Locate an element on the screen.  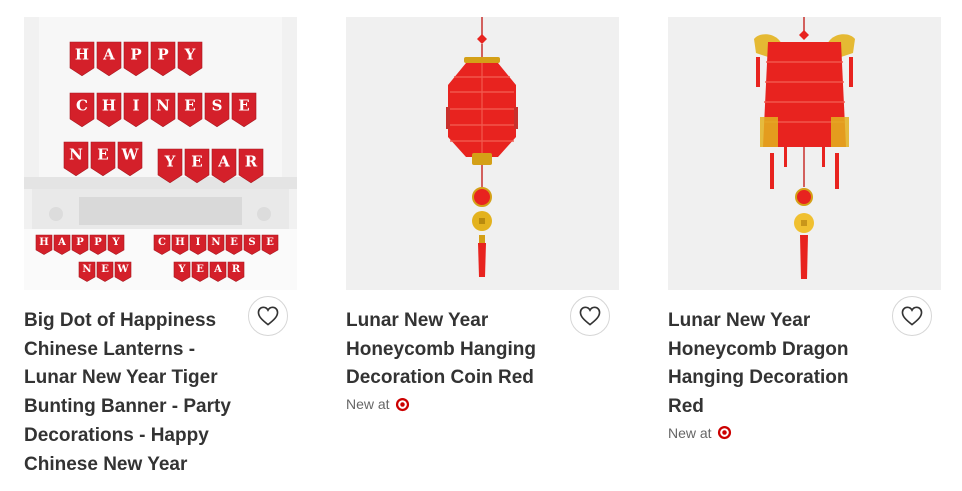
honeycomb-lantern-illustration is located at coordinates (482, 147).